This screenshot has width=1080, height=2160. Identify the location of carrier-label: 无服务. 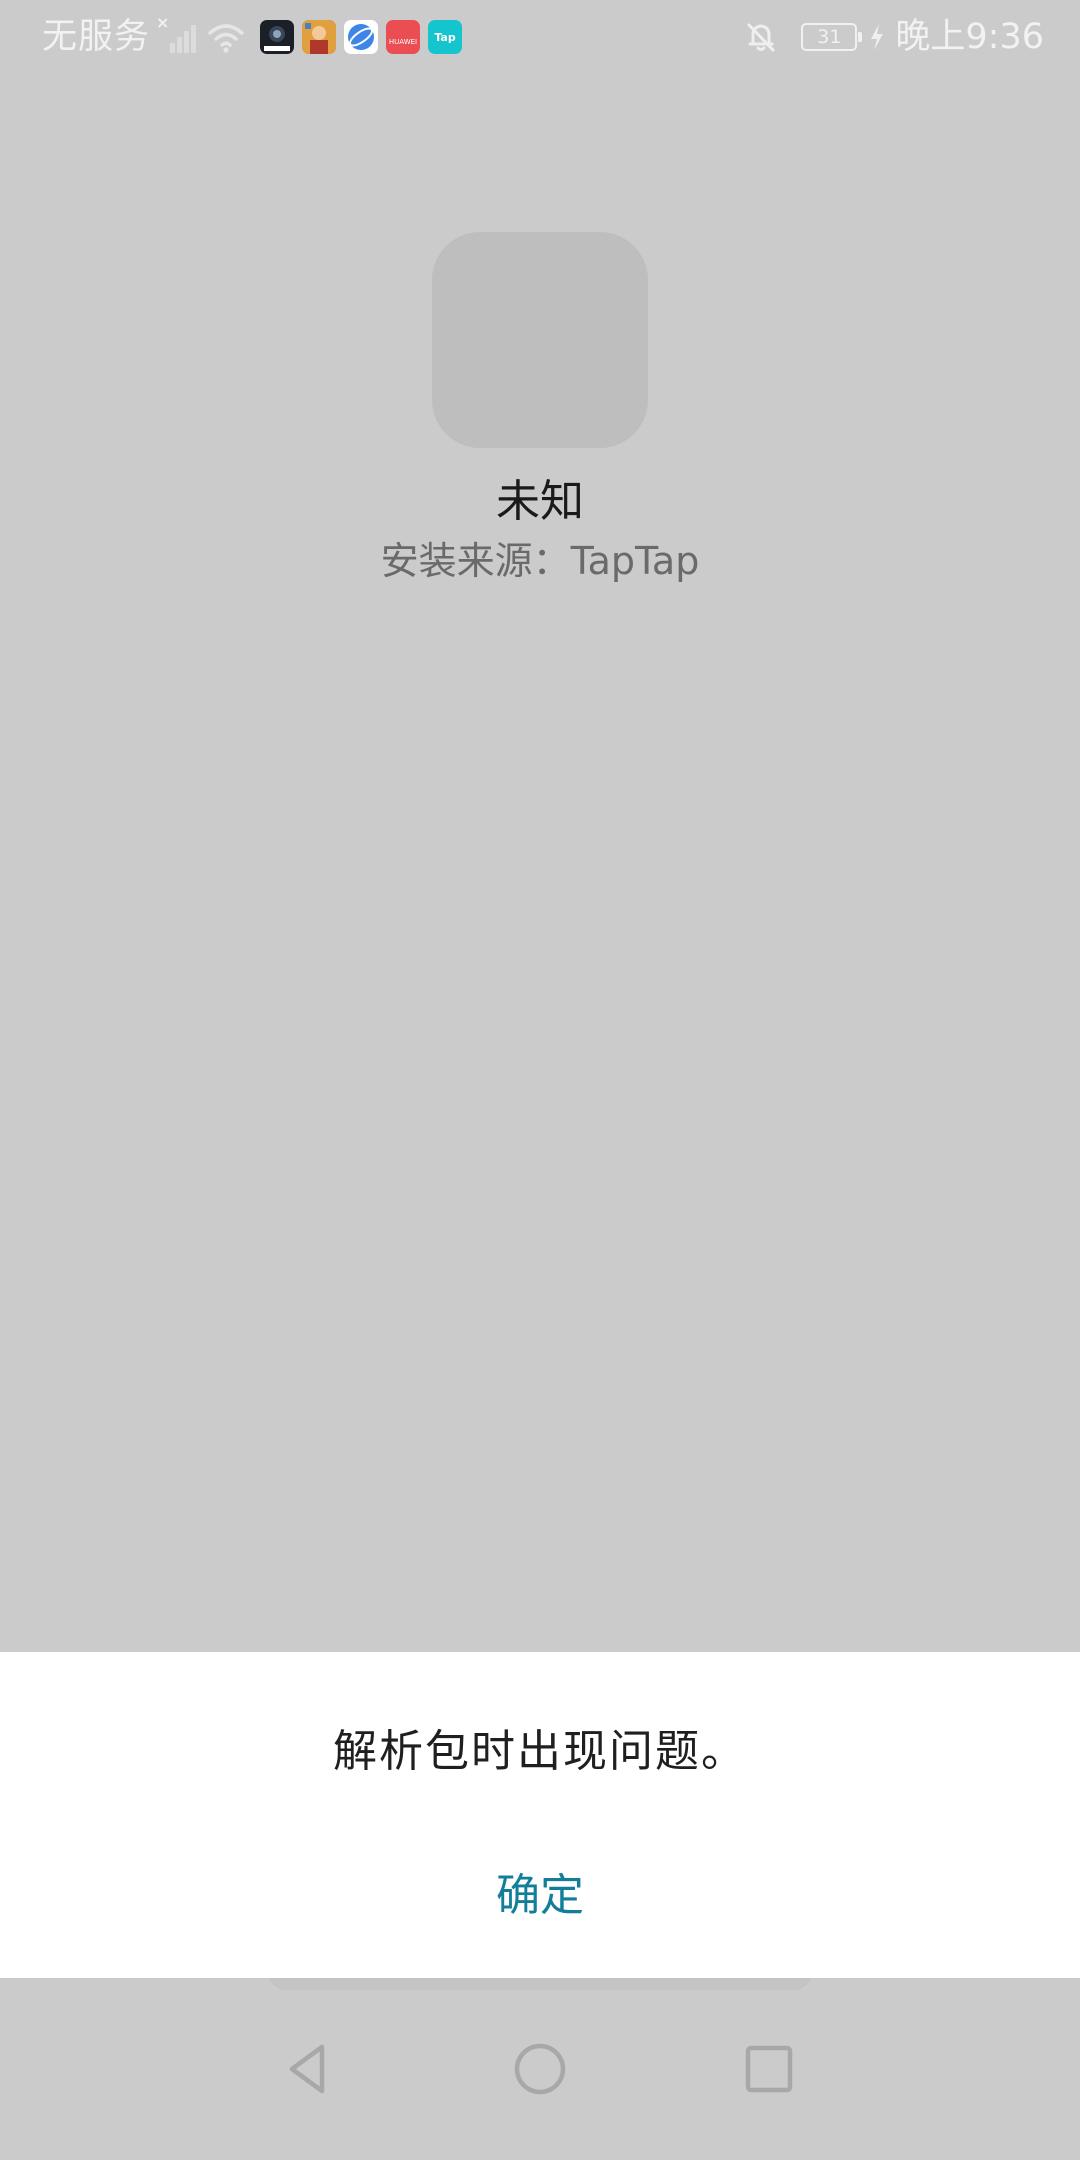
(96, 37).